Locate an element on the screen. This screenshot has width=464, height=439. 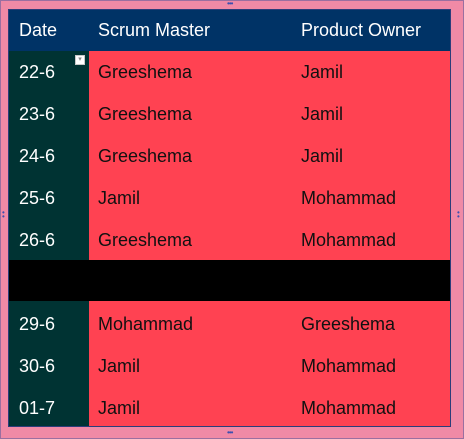
date-cell: 23-6 is located at coordinates (37, 113).